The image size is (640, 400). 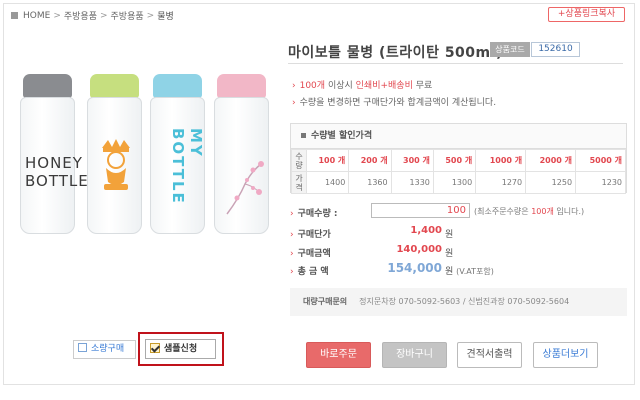 I want to click on order-qty-input: 100, so click(x=420, y=210).